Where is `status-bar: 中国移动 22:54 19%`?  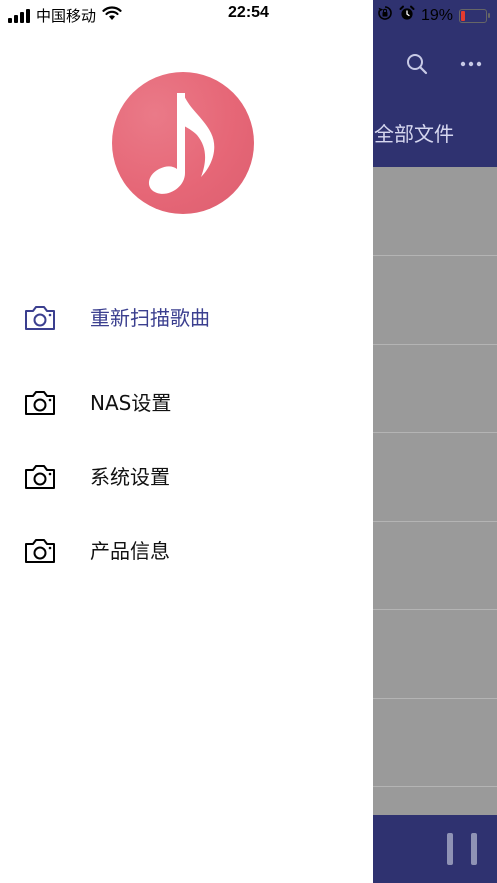
status-bar: 中国移动 22:54 19% is located at coordinates (248, 14).